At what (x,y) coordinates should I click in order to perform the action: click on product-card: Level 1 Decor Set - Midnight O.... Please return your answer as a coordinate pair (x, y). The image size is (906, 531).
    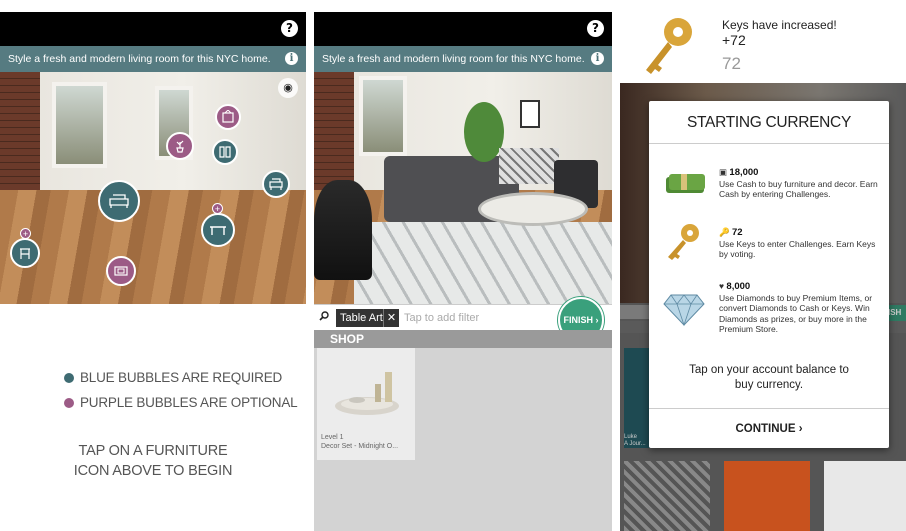
    Looking at the image, I should click on (366, 404).